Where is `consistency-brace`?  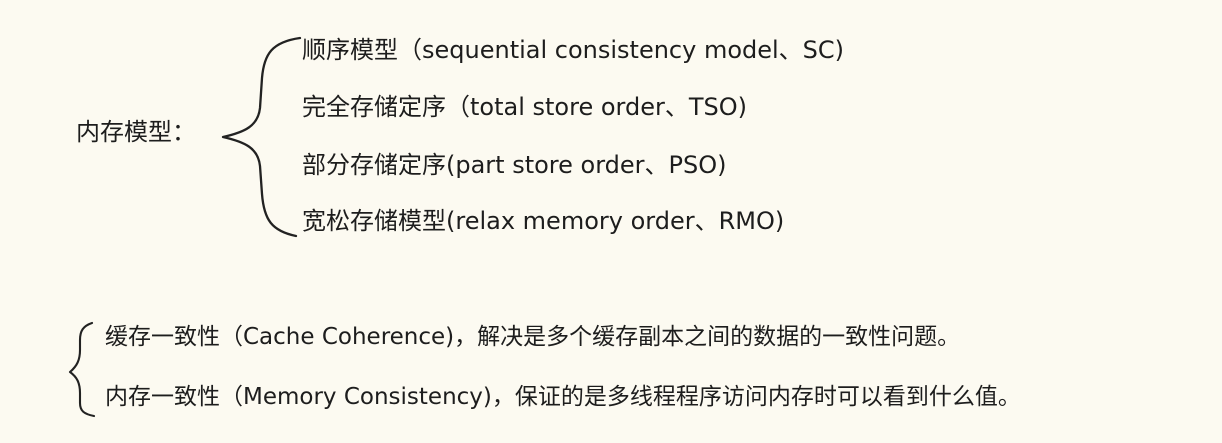
consistency-brace is located at coordinates (82, 369).